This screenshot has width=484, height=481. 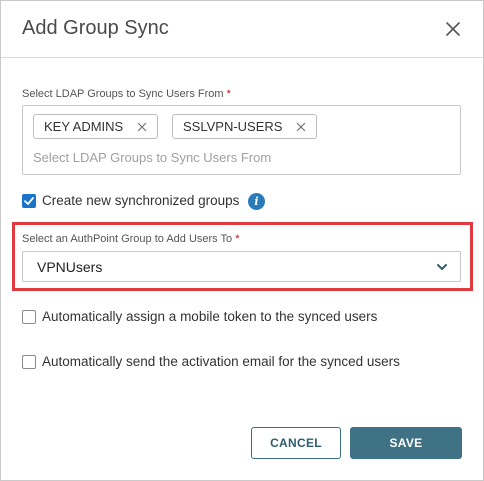 I want to click on checkmark-icon, so click(x=29, y=201).